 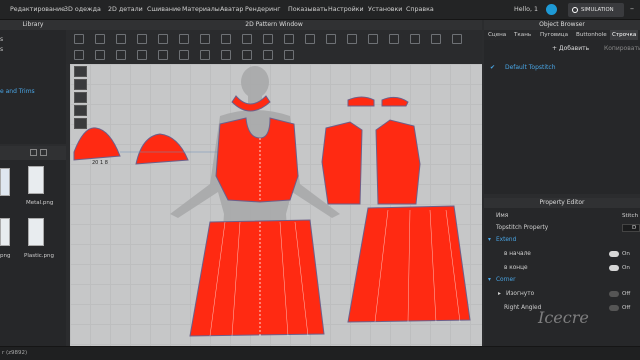 What do you see at coordinates (17, 91) in the screenshot?
I see `library-tree-item-selected: e and Trims` at bounding box center [17, 91].